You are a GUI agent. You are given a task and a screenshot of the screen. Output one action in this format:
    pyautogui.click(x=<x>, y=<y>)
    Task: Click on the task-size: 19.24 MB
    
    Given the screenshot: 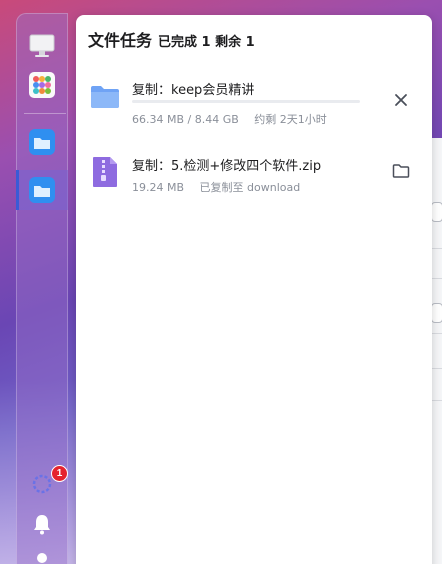 What is the action you would take?
    pyautogui.click(x=158, y=187)
    